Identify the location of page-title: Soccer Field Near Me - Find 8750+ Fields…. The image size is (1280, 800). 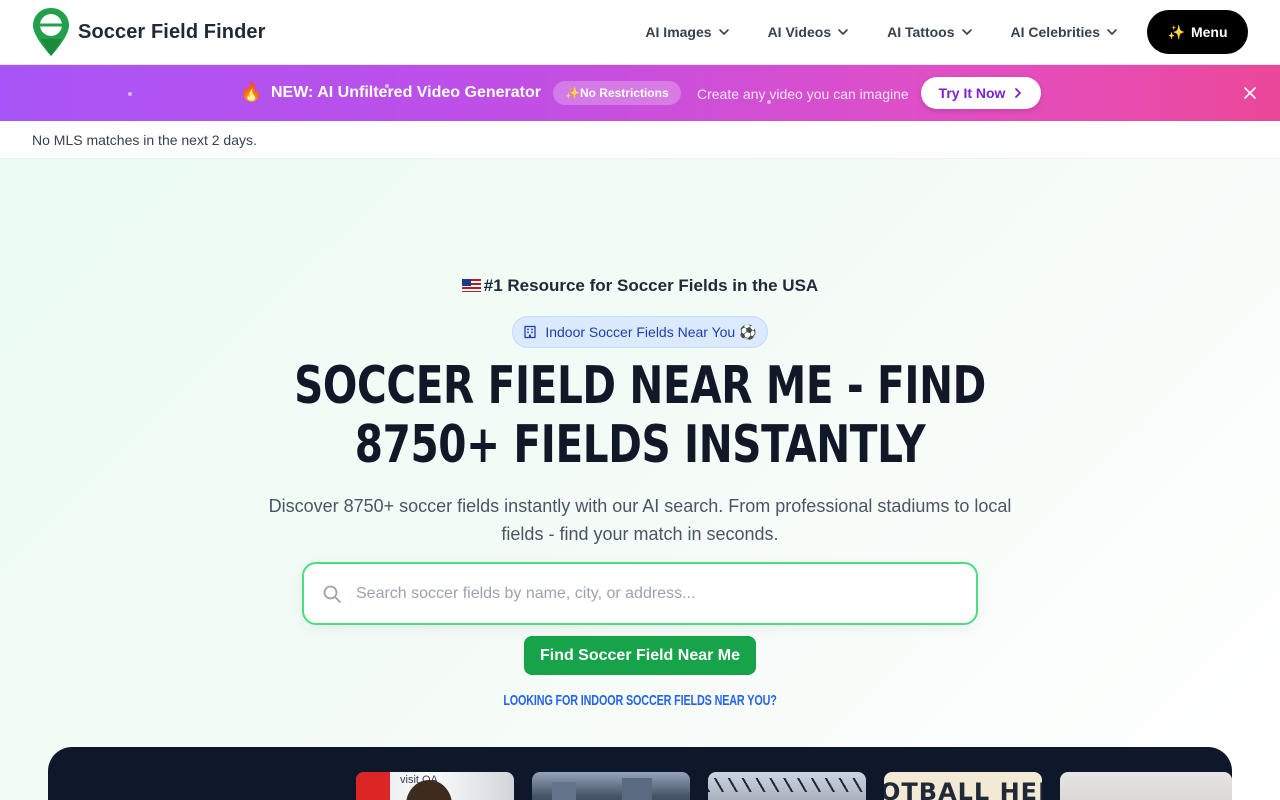
(640, 415).